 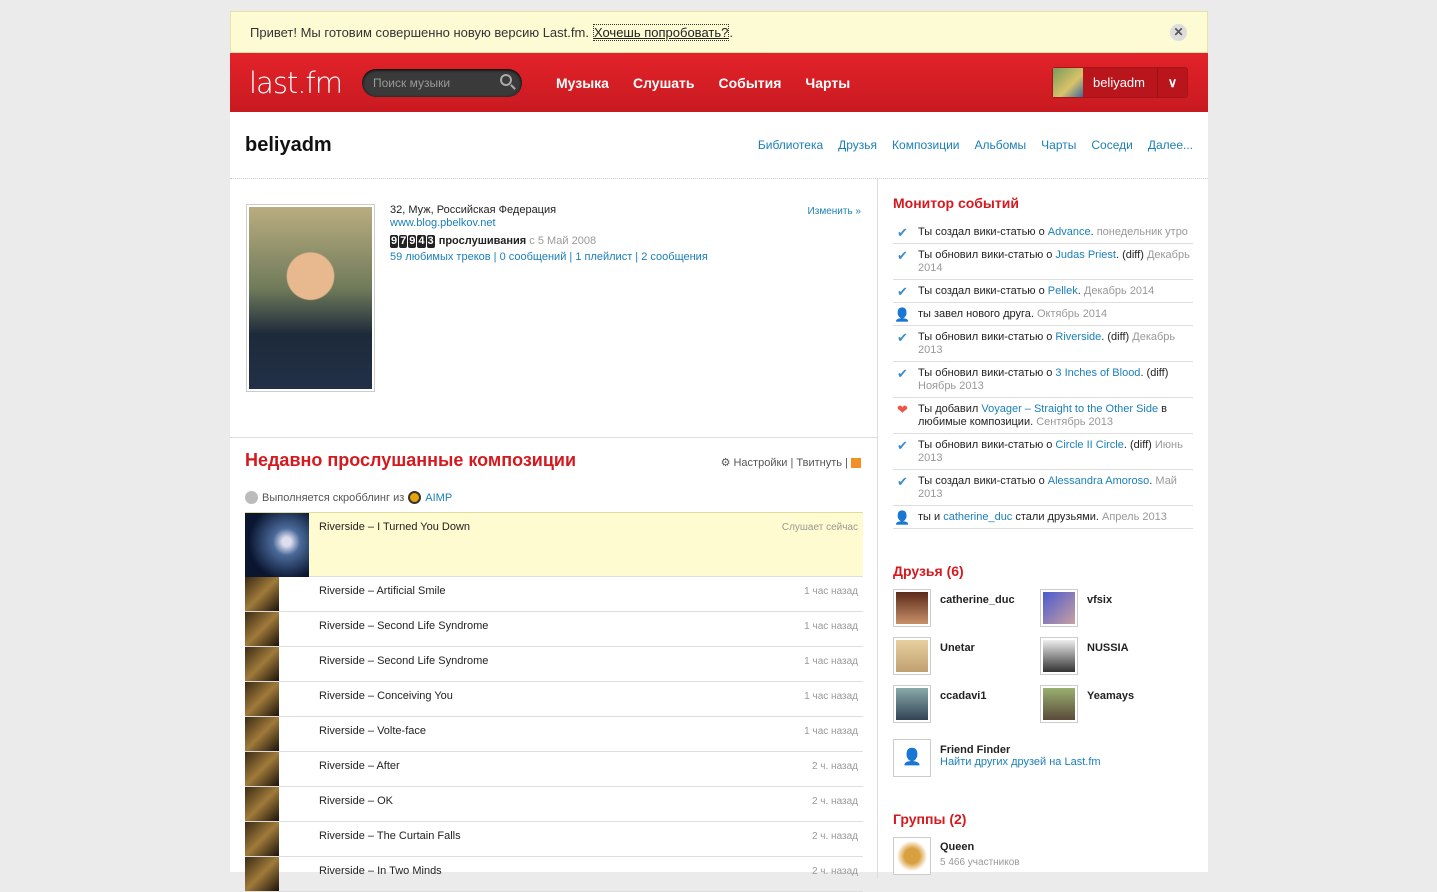 I want to click on profile-tab: Библиотека, so click(x=790, y=145).